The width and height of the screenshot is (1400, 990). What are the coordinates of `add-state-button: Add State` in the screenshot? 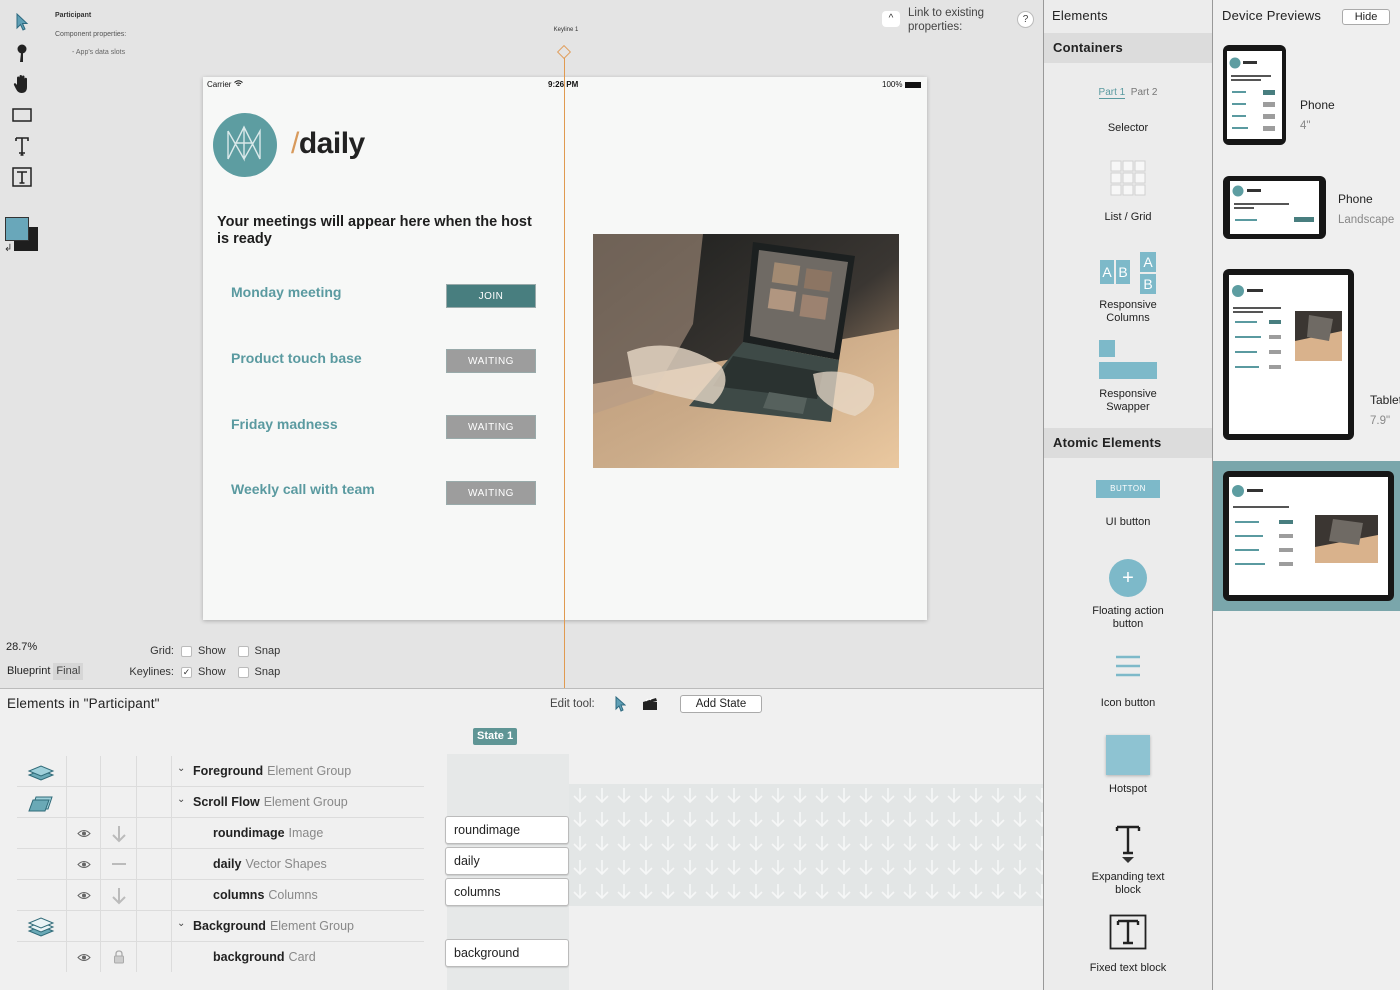 It's located at (721, 704).